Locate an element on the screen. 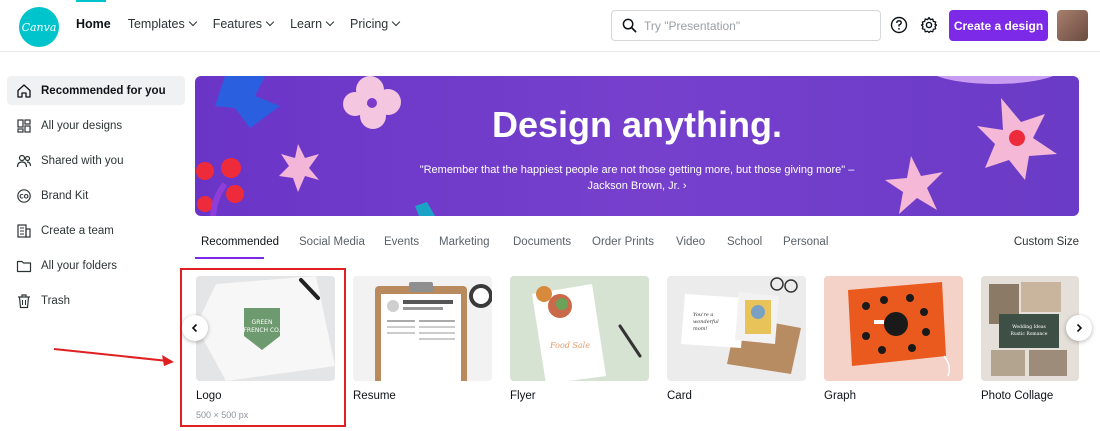  sidebar-item-shared: Shared with you is located at coordinates (96, 160).